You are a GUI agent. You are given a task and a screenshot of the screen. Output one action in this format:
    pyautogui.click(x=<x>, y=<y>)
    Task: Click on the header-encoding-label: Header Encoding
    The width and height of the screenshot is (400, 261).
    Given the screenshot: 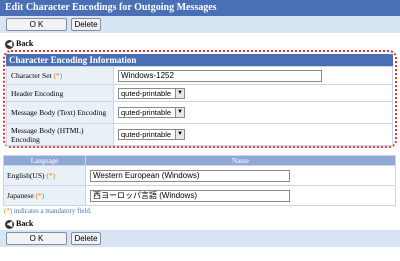 What is the action you would take?
    pyautogui.click(x=60, y=93)
    